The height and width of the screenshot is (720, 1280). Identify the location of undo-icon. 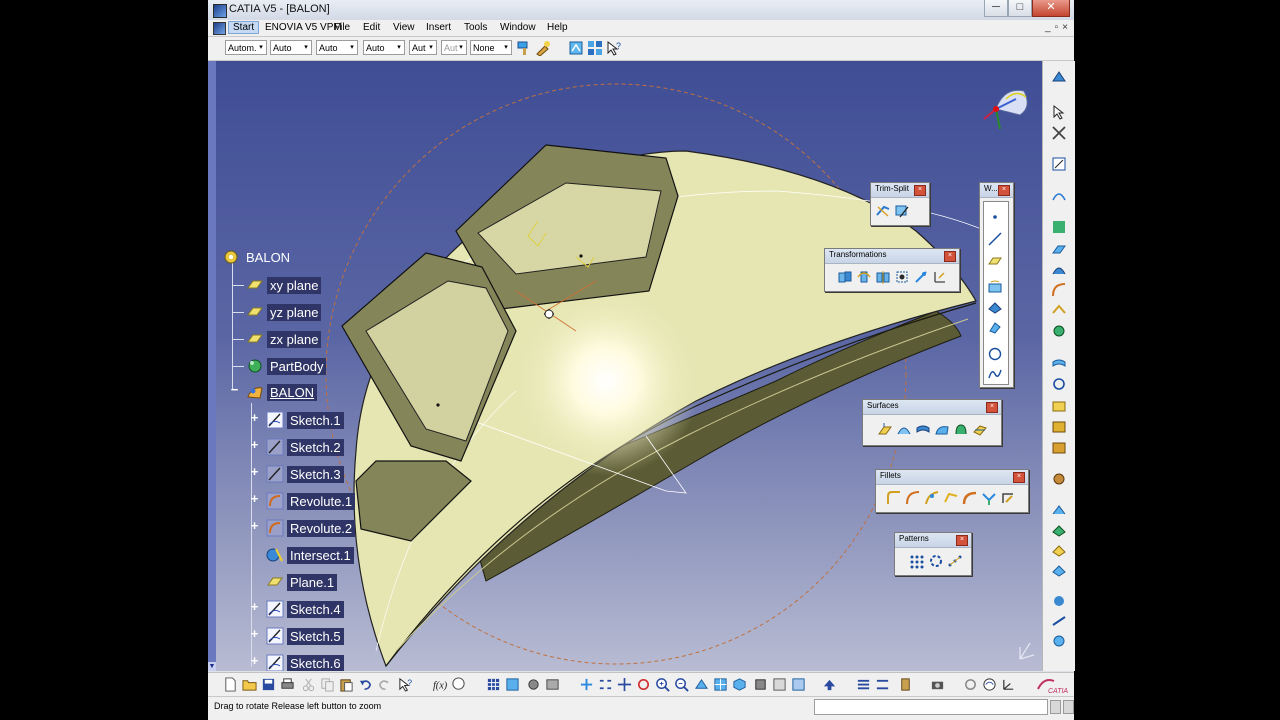
(365, 684).